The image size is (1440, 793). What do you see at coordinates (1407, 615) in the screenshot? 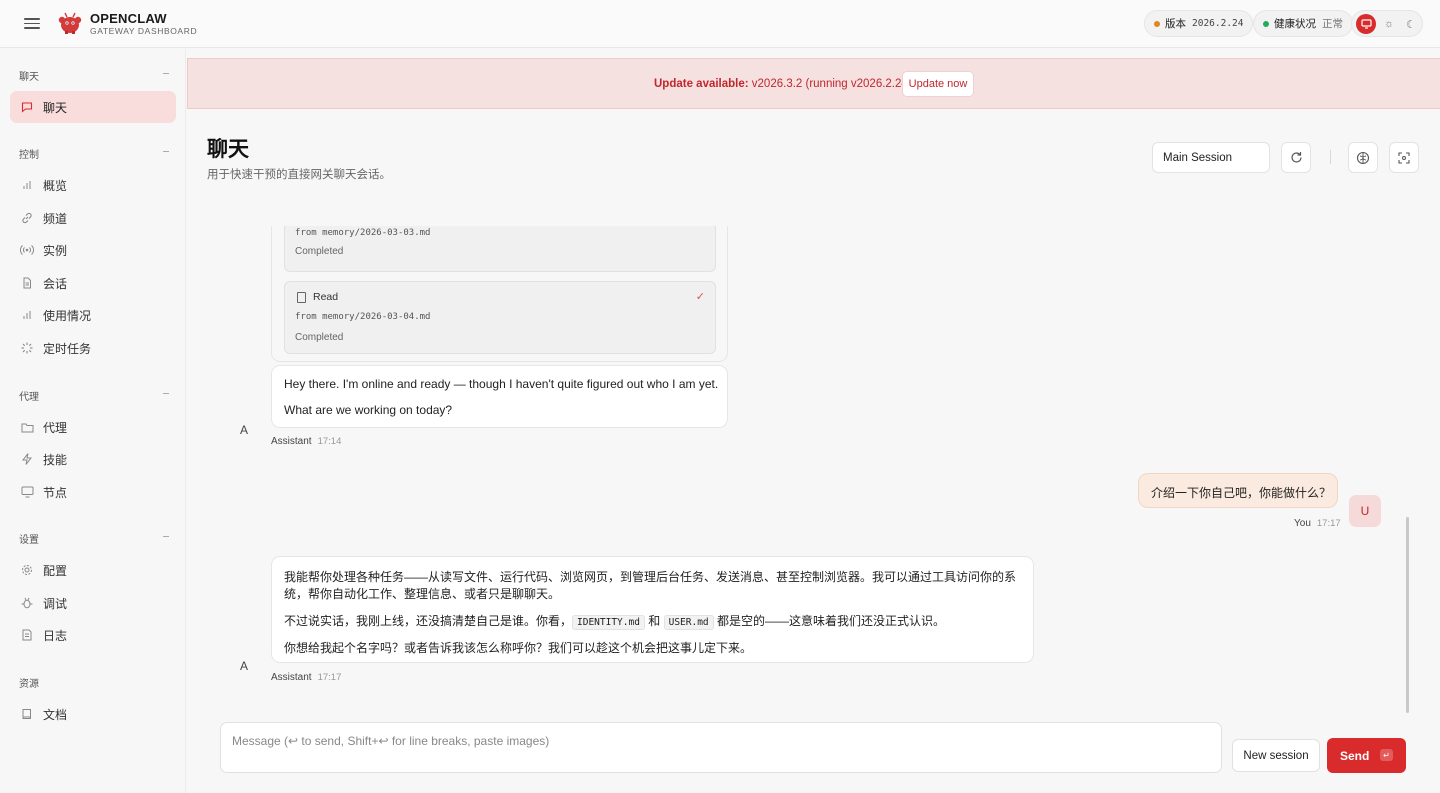
I see `chat-scrollbar` at bounding box center [1407, 615].